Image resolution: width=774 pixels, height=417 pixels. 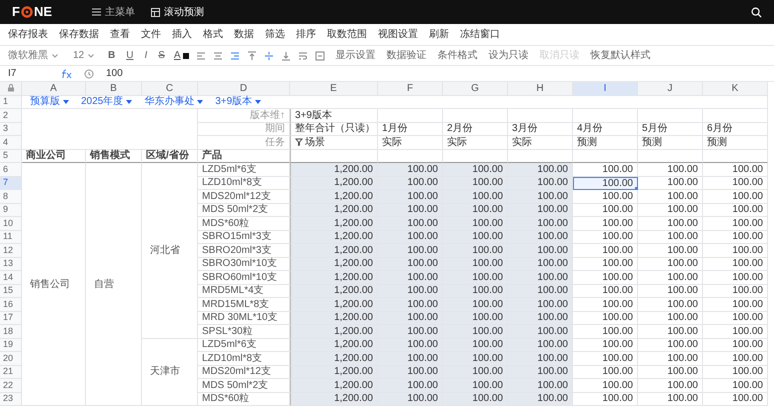 What do you see at coordinates (540, 89) in the screenshot?
I see `column-header: H` at bounding box center [540, 89].